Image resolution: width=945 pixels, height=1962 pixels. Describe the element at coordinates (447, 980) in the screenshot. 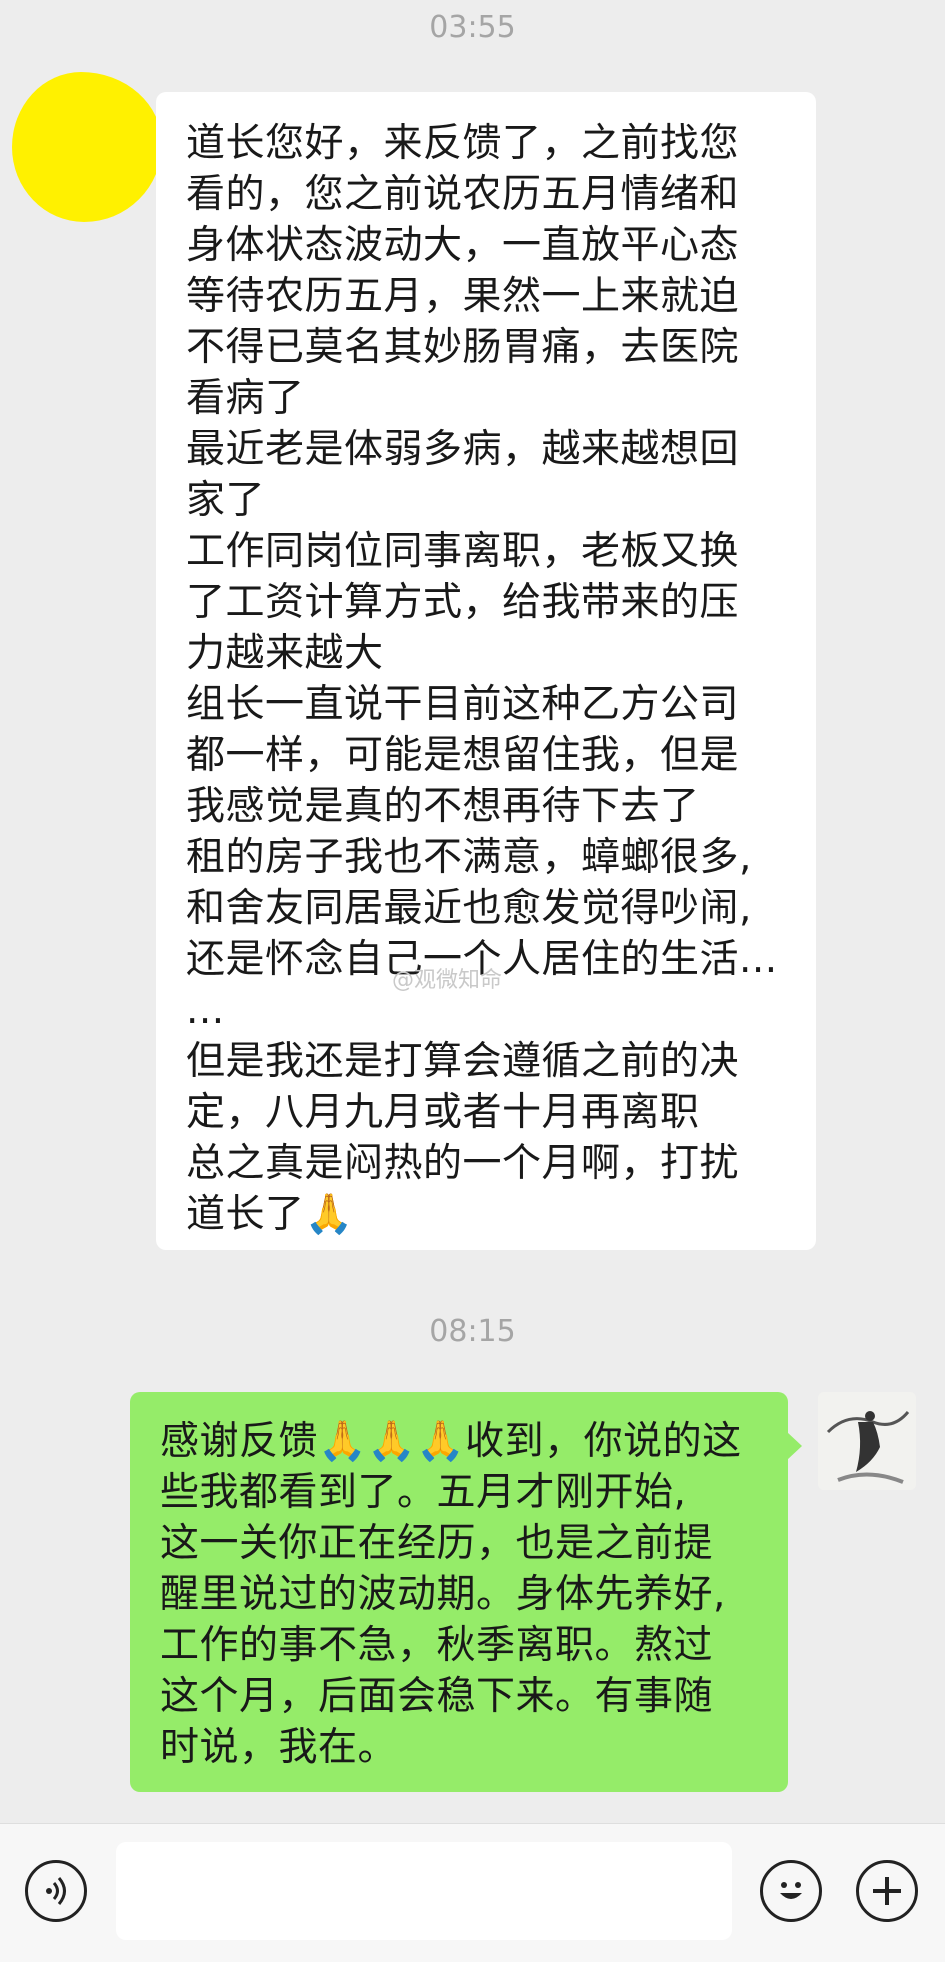

I see `watermark: @观微知命` at that location.